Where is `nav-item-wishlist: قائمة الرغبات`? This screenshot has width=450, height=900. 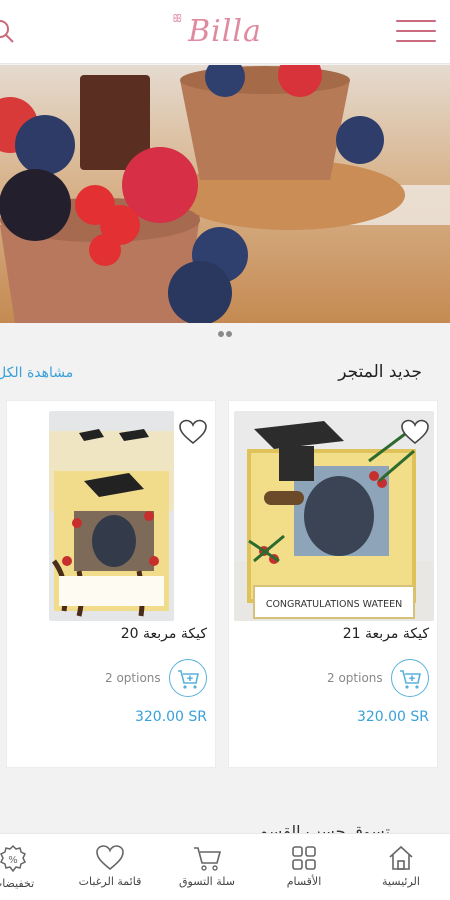 nav-item-wishlist: قائمة الرغبات is located at coordinates (110, 869).